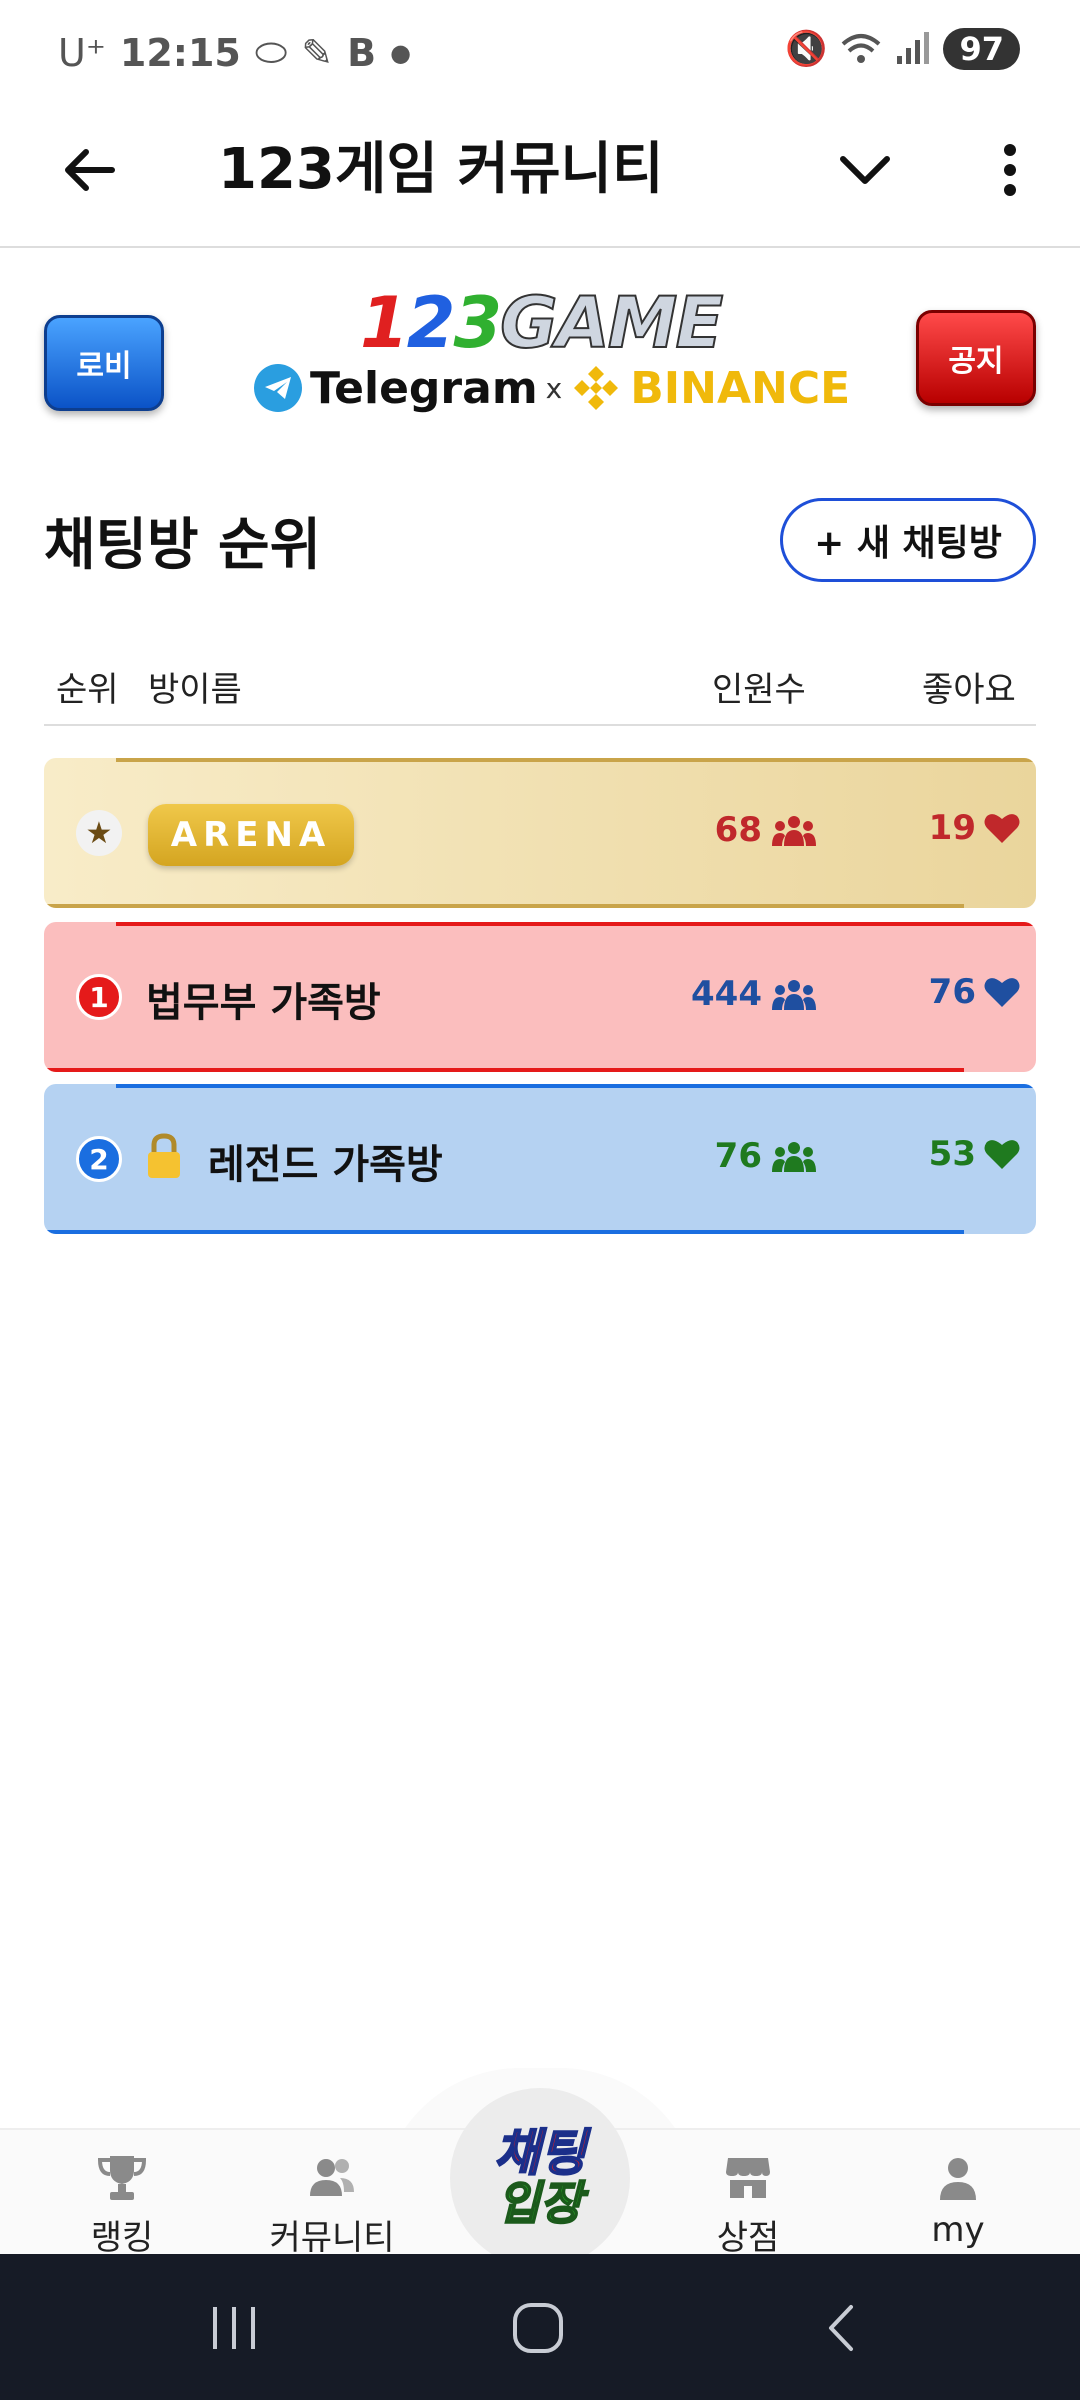 This screenshot has width=1080, height=2400. What do you see at coordinates (611, 323) in the screenshot?
I see `logo-game-text: GAME` at bounding box center [611, 323].